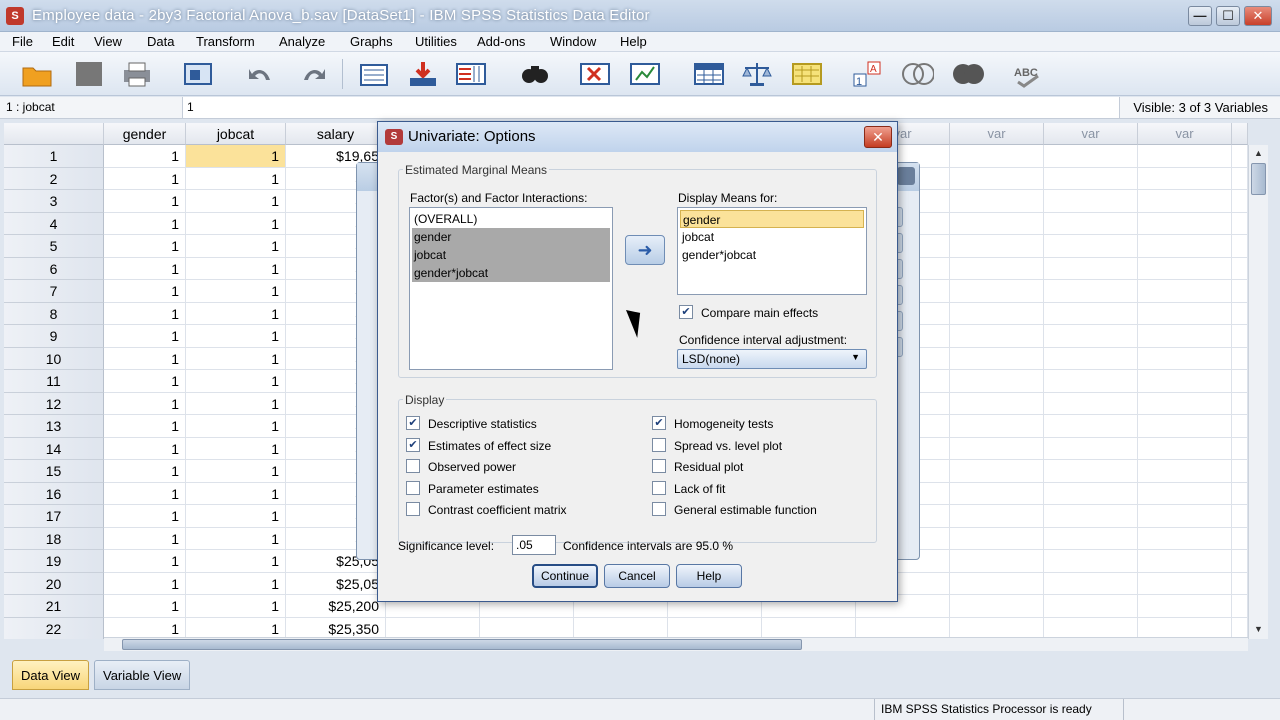 The width and height of the screenshot is (1280, 720). What do you see at coordinates (511, 219) in the screenshot?
I see `factor-item-overall: (OVERALL)` at bounding box center [511, 219].